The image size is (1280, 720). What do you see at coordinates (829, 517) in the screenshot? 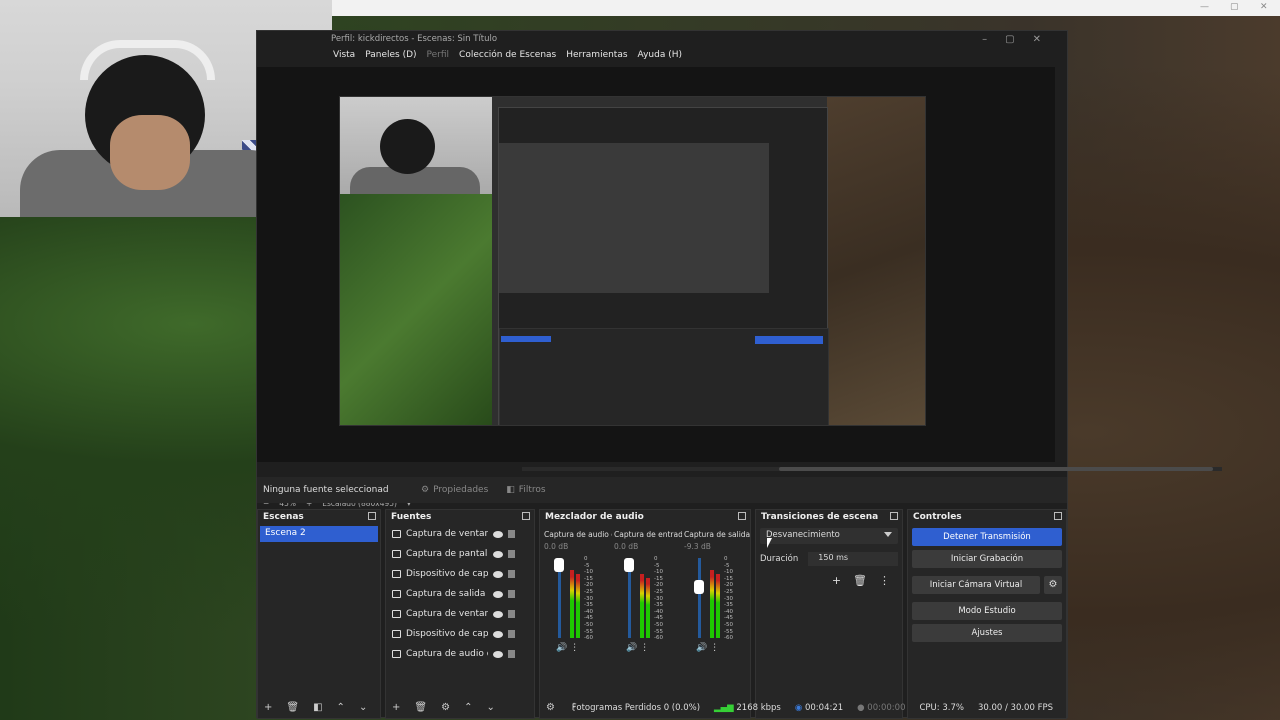
I see `hd: Transiciones de escena` at bounding box center [829, 517].